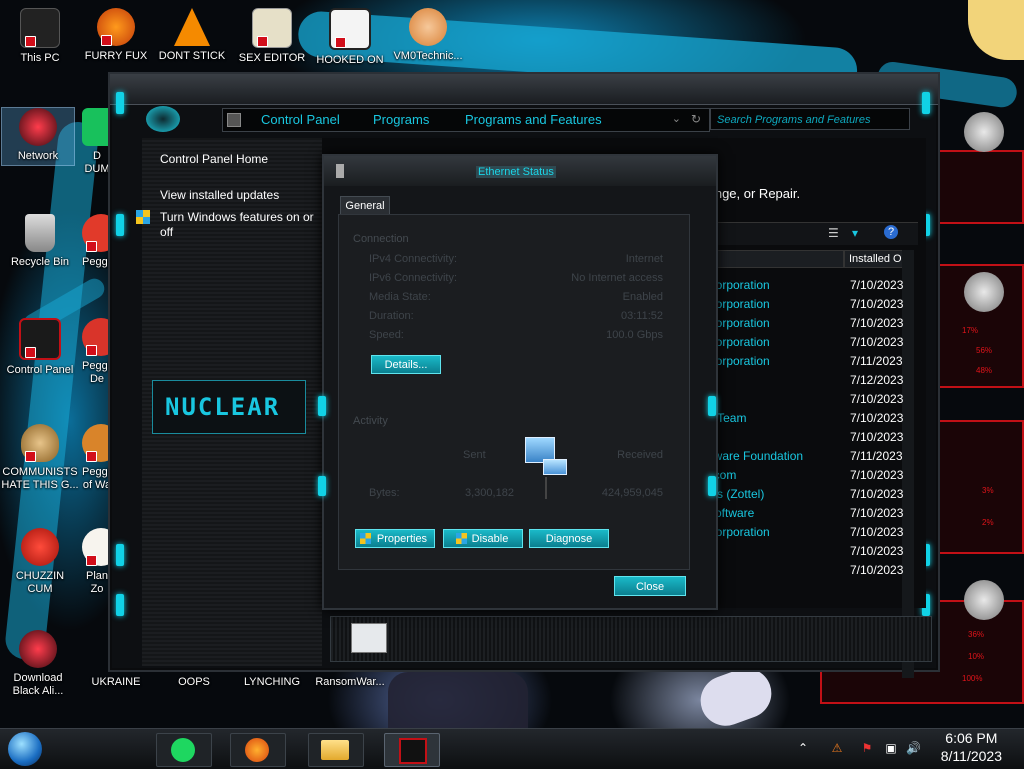 This screenshot has height=769, width=1024. What do you see at coordinates (272, 682) in the screenshot?
I see `desktop-icon-lynching: LYNCHING` at bounding box center [272, 682].